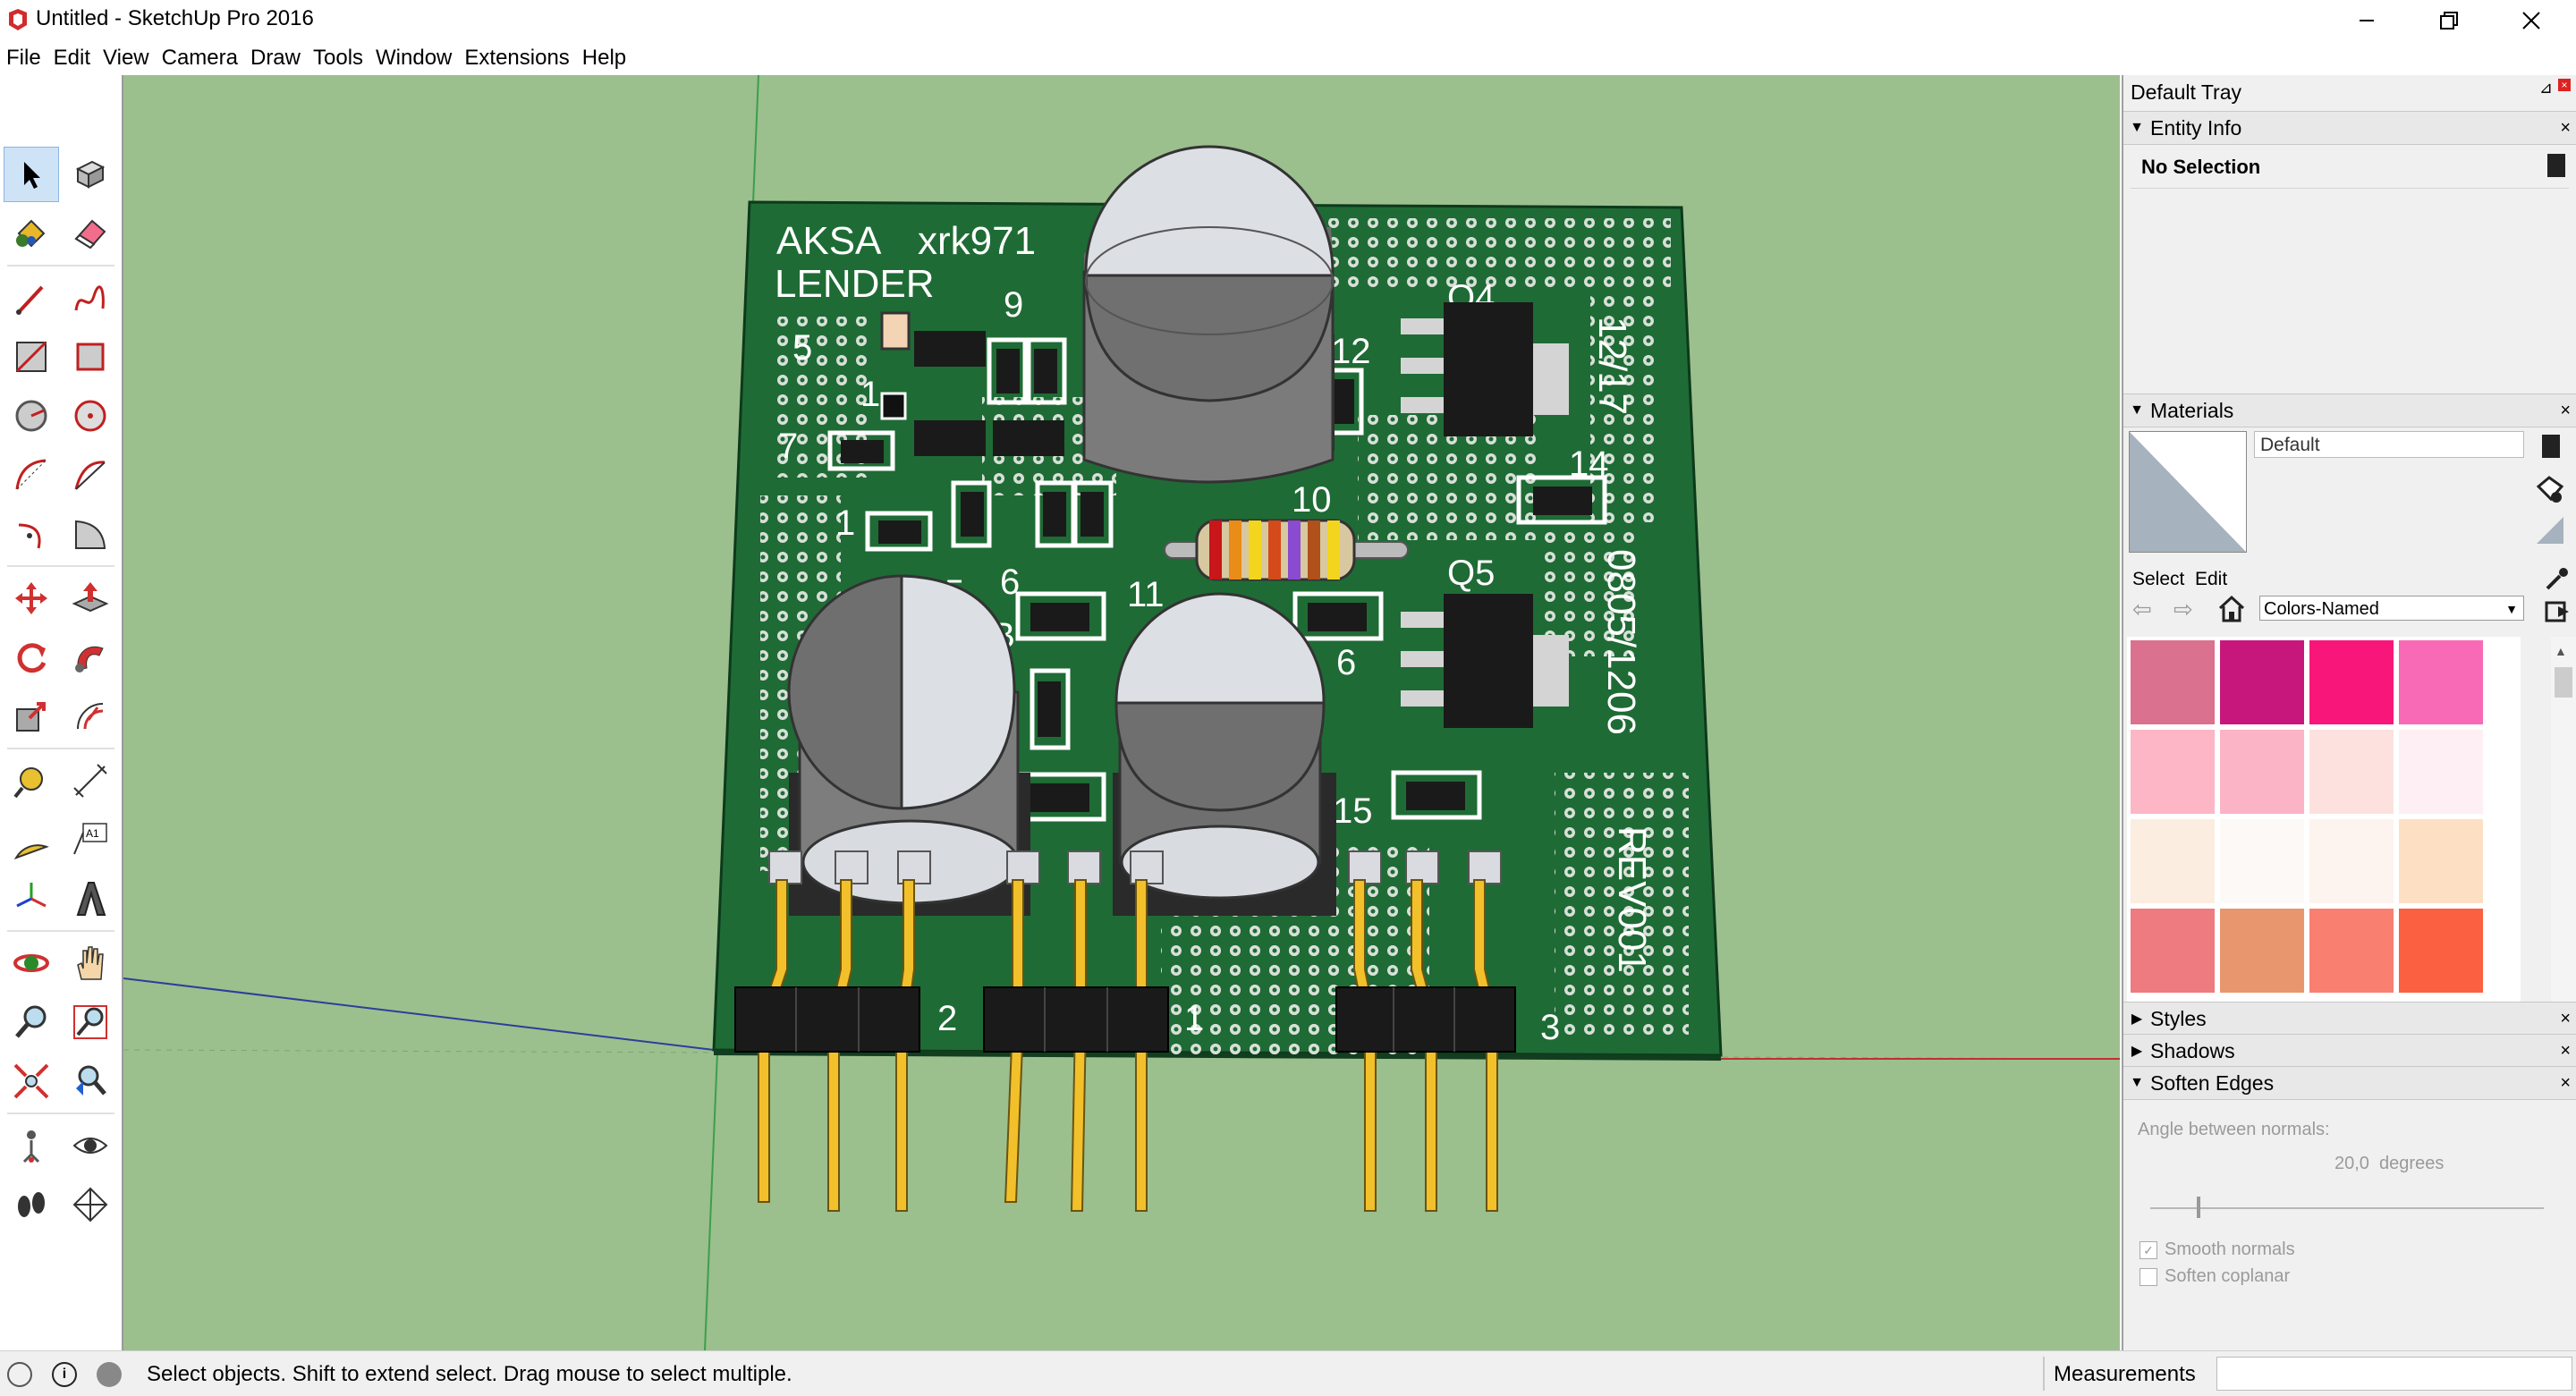 This screenshot has height=1396, width=2576. I want to click on pie-tool-button, so click(90, 534).